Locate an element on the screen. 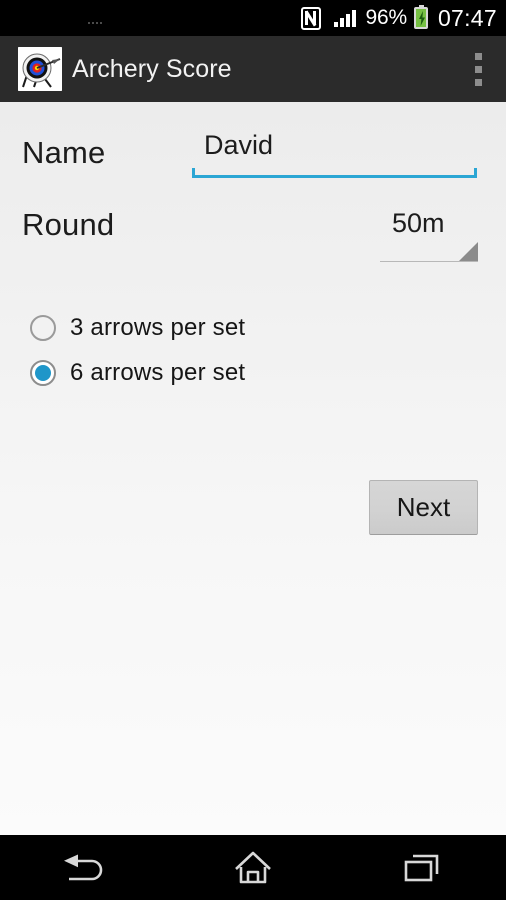 The image size is (506, 900). radio-label: 3 arrows per set is located at coordinates (158, 327).